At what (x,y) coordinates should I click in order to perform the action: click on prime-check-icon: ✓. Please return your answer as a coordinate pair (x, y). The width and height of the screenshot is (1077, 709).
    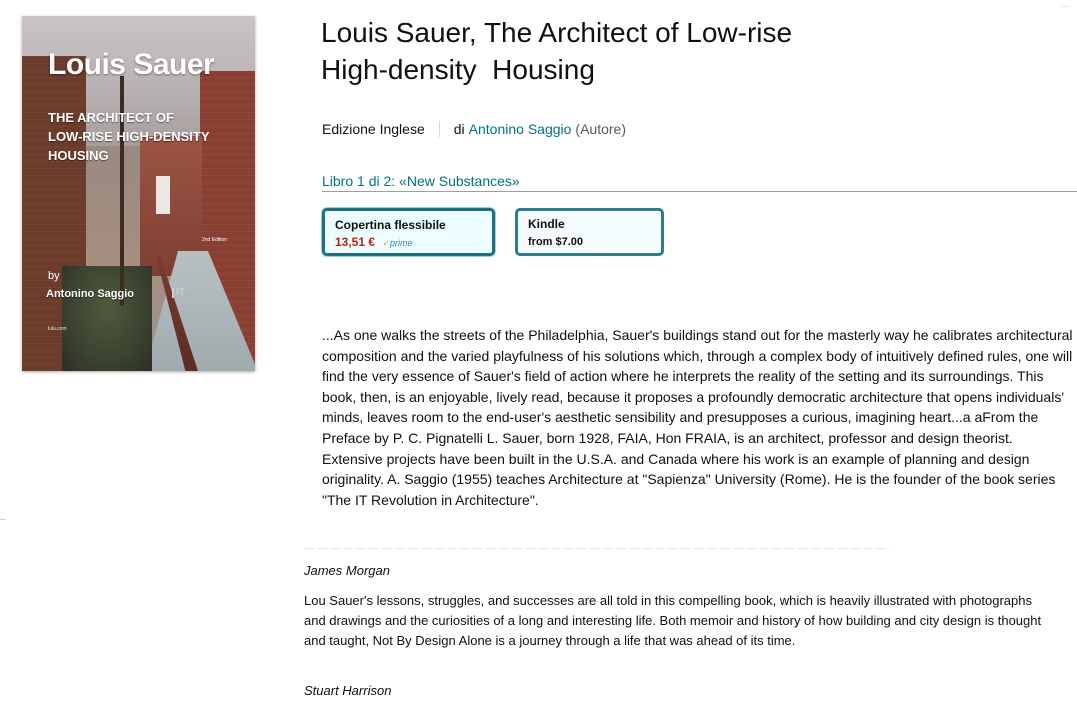
    Looking at the image, I should click on (386, 243).